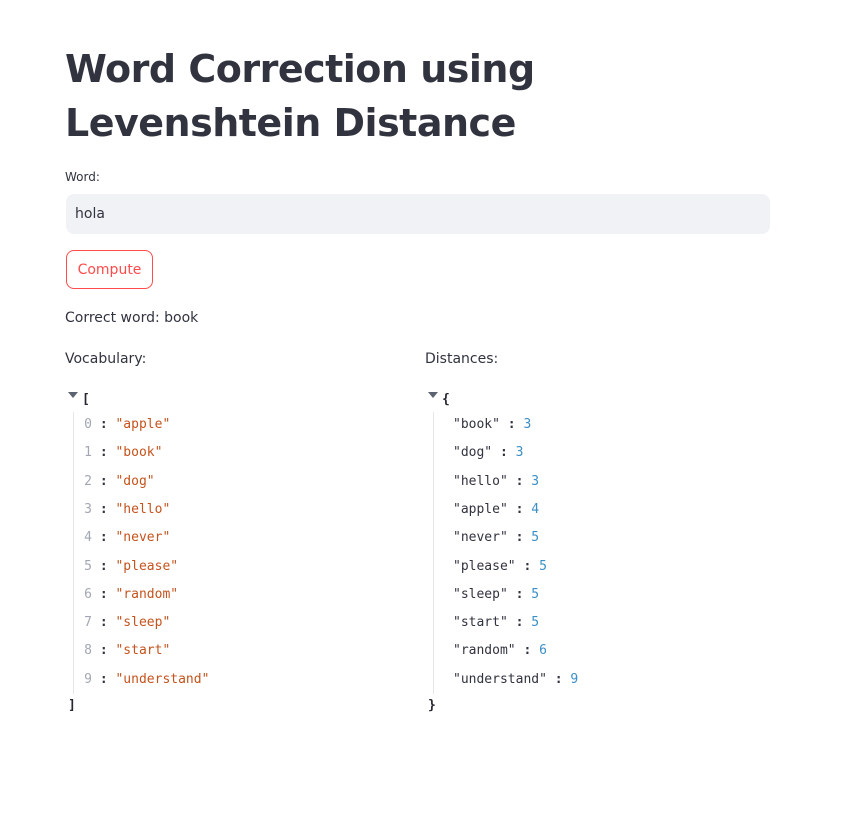 The image size is (843, 821). I want to click on vocabulary-item: 1 : "book", so click(122, 453).